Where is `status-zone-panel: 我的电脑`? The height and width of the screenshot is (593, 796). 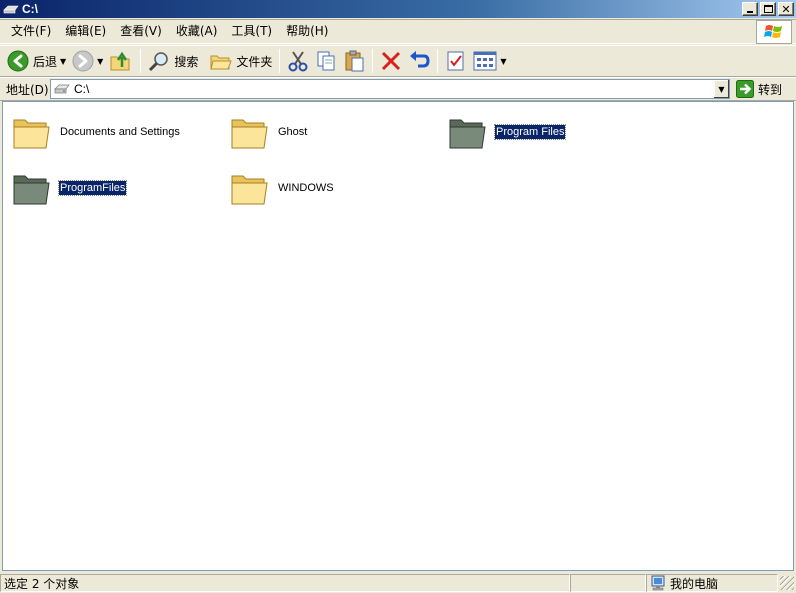
status-zone-panel: 我的电脑 is located at coordinates (712, 583).